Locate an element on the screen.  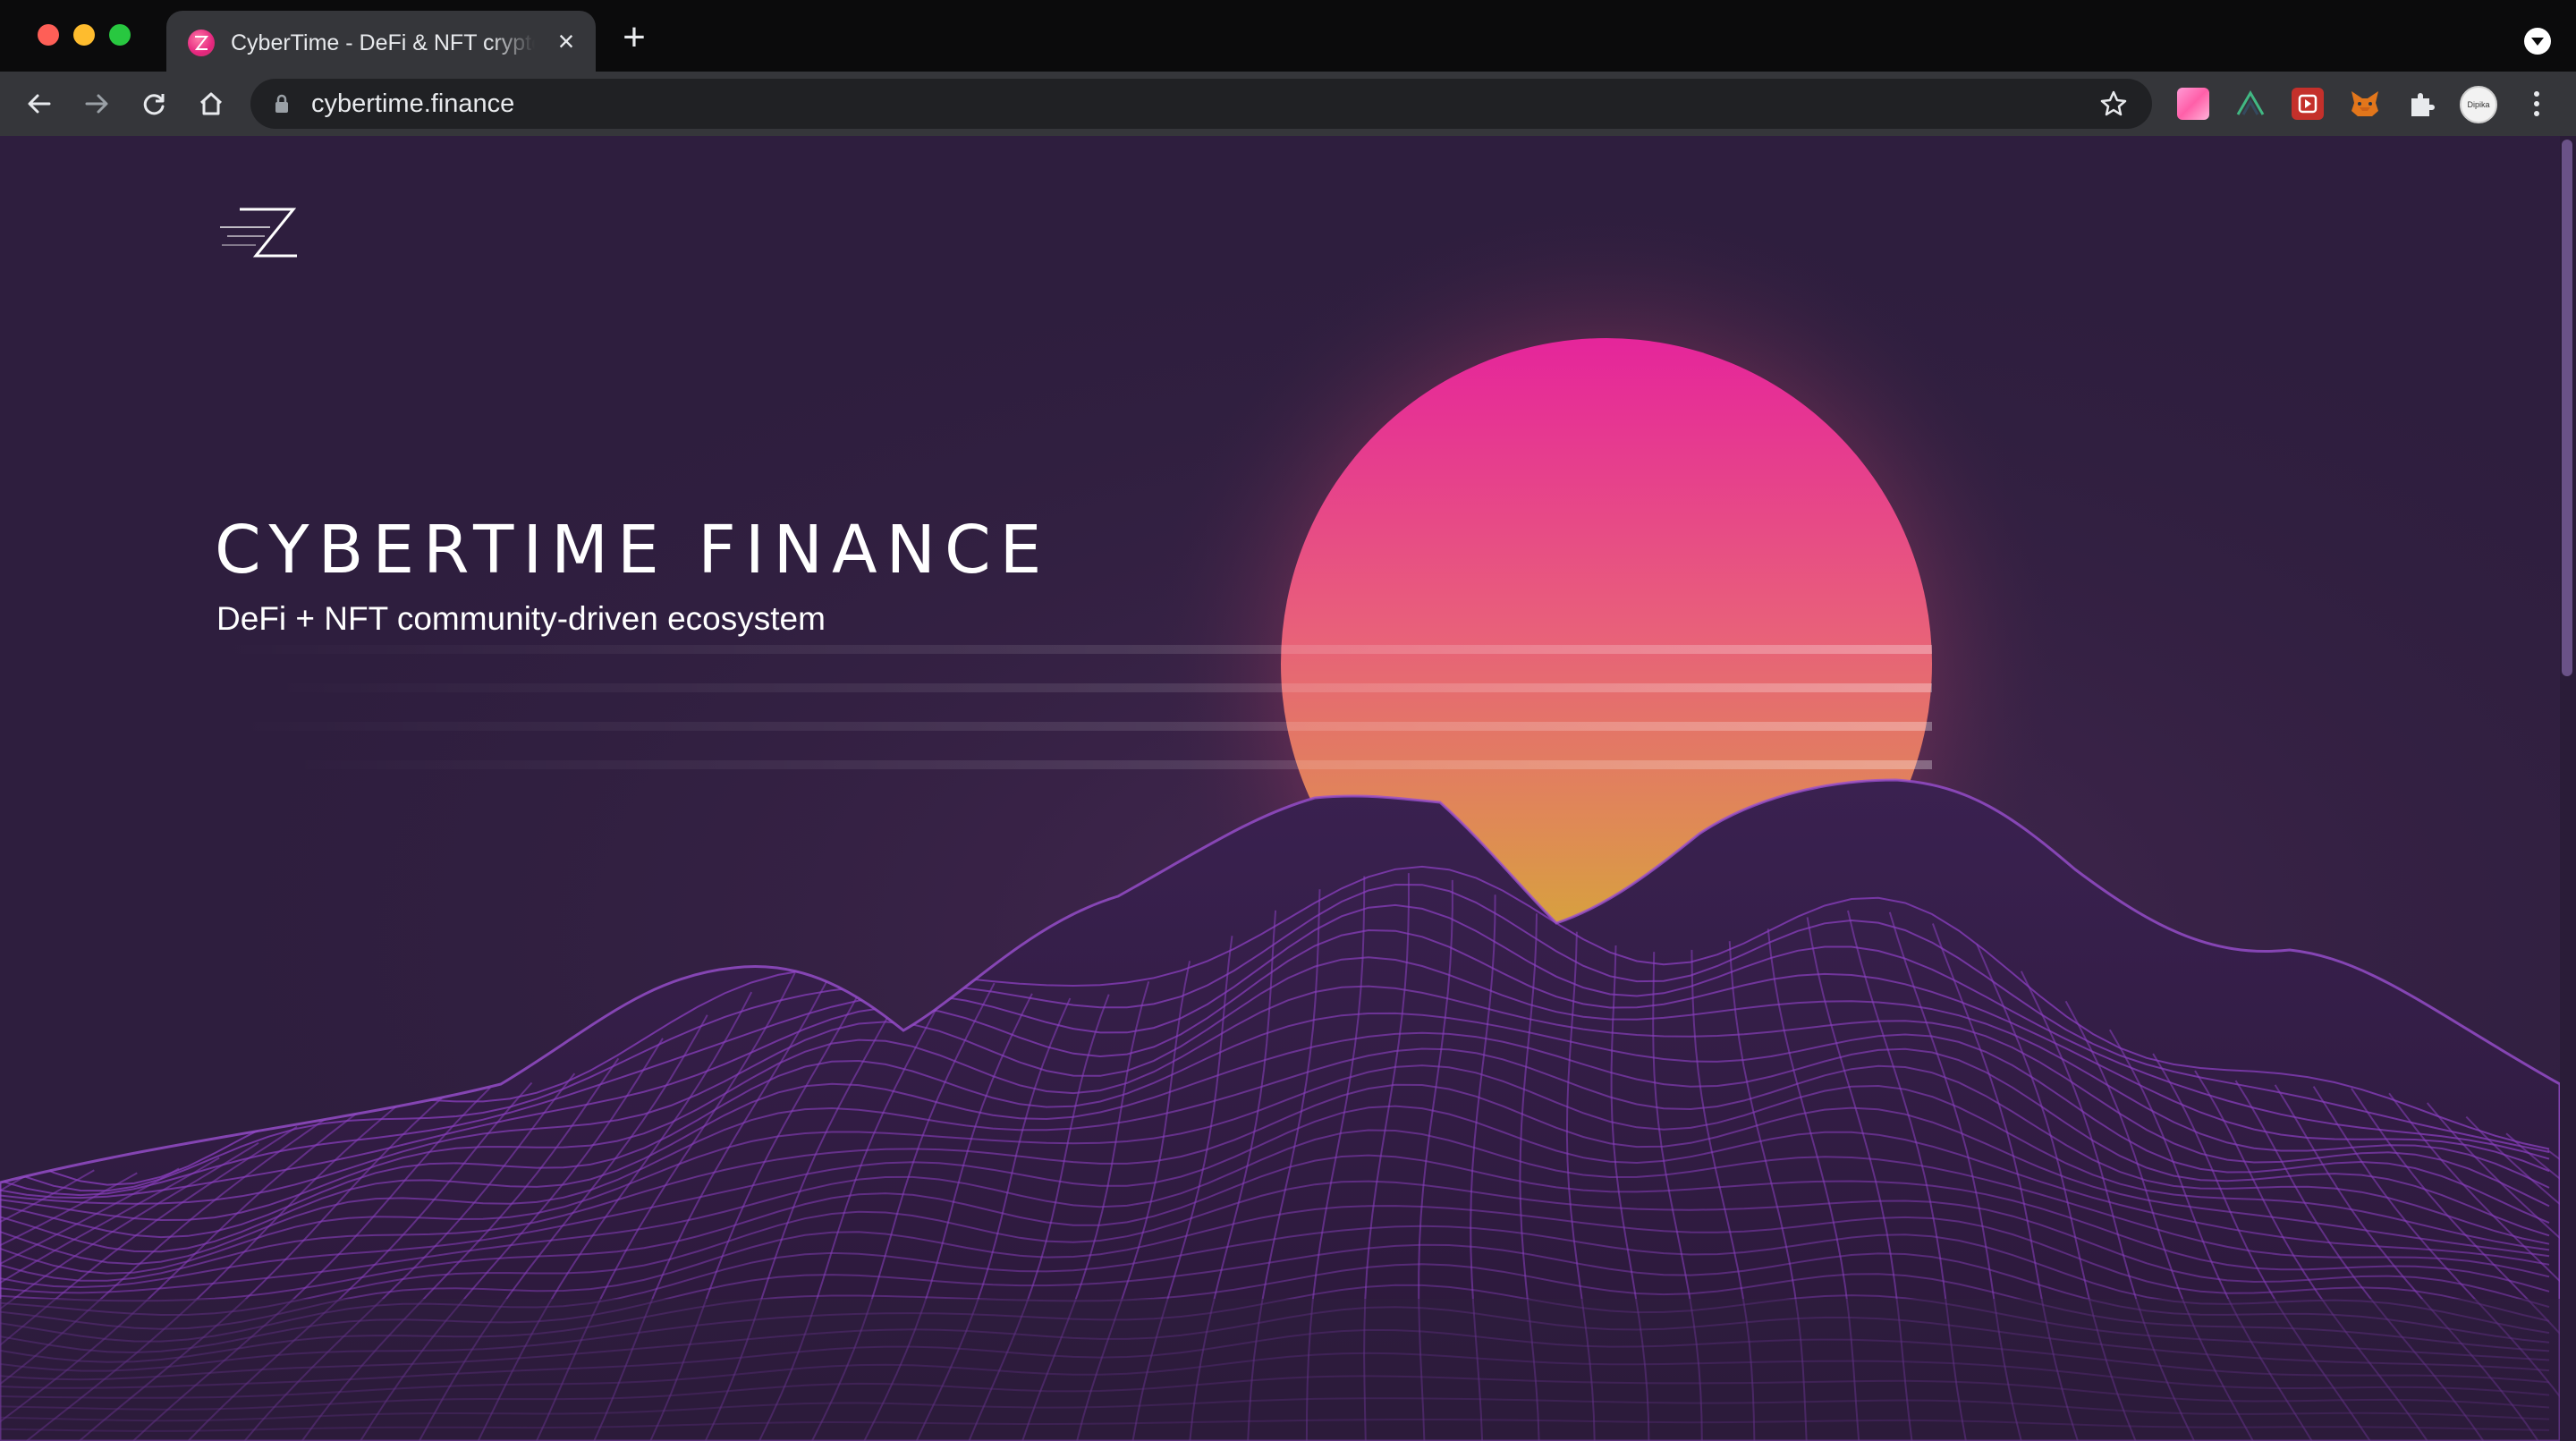
forward-button is located at coordinates (96, 103).